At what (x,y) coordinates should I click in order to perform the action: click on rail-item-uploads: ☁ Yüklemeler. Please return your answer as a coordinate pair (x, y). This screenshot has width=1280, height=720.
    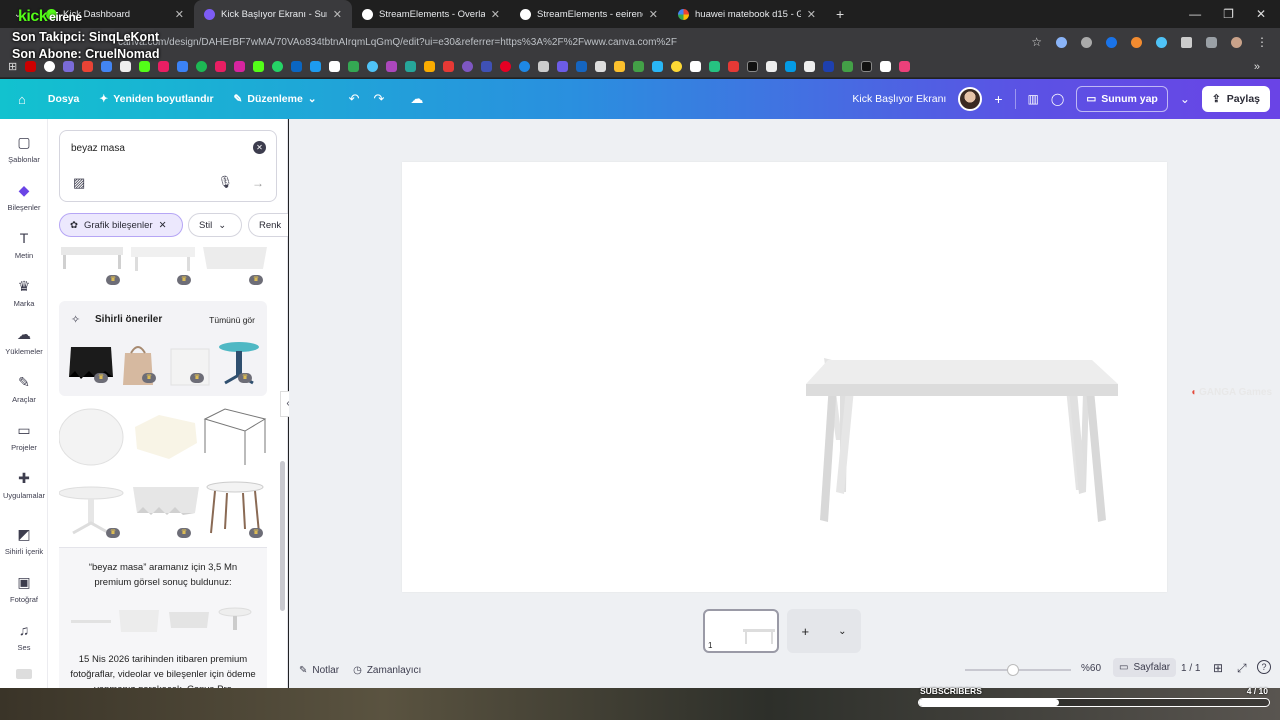
    Looking at the image, I should click on (24, 341).